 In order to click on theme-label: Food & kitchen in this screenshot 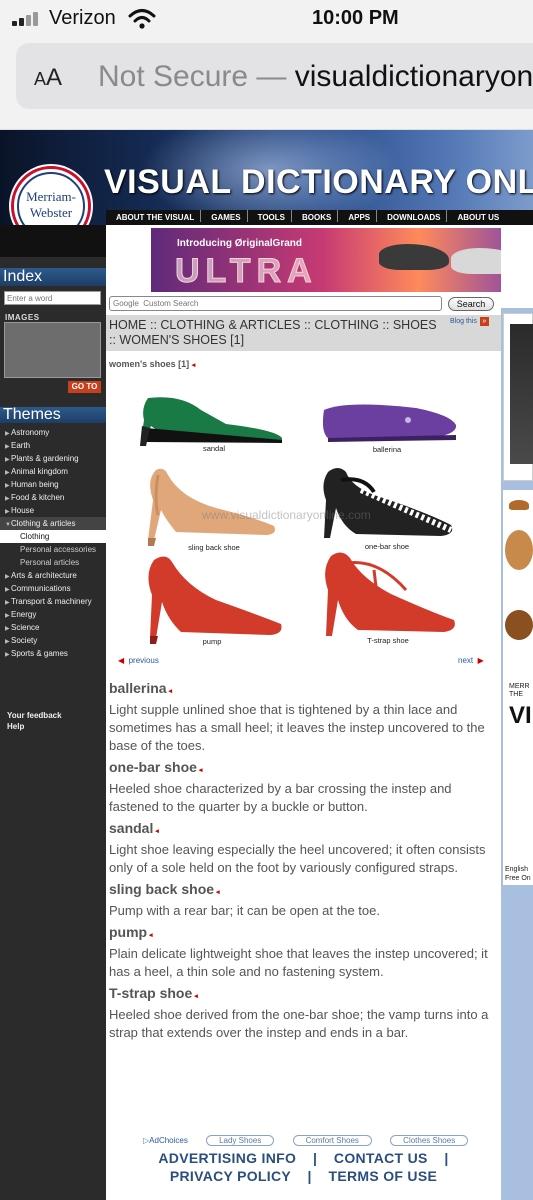, I will do `click(38, 497)`.